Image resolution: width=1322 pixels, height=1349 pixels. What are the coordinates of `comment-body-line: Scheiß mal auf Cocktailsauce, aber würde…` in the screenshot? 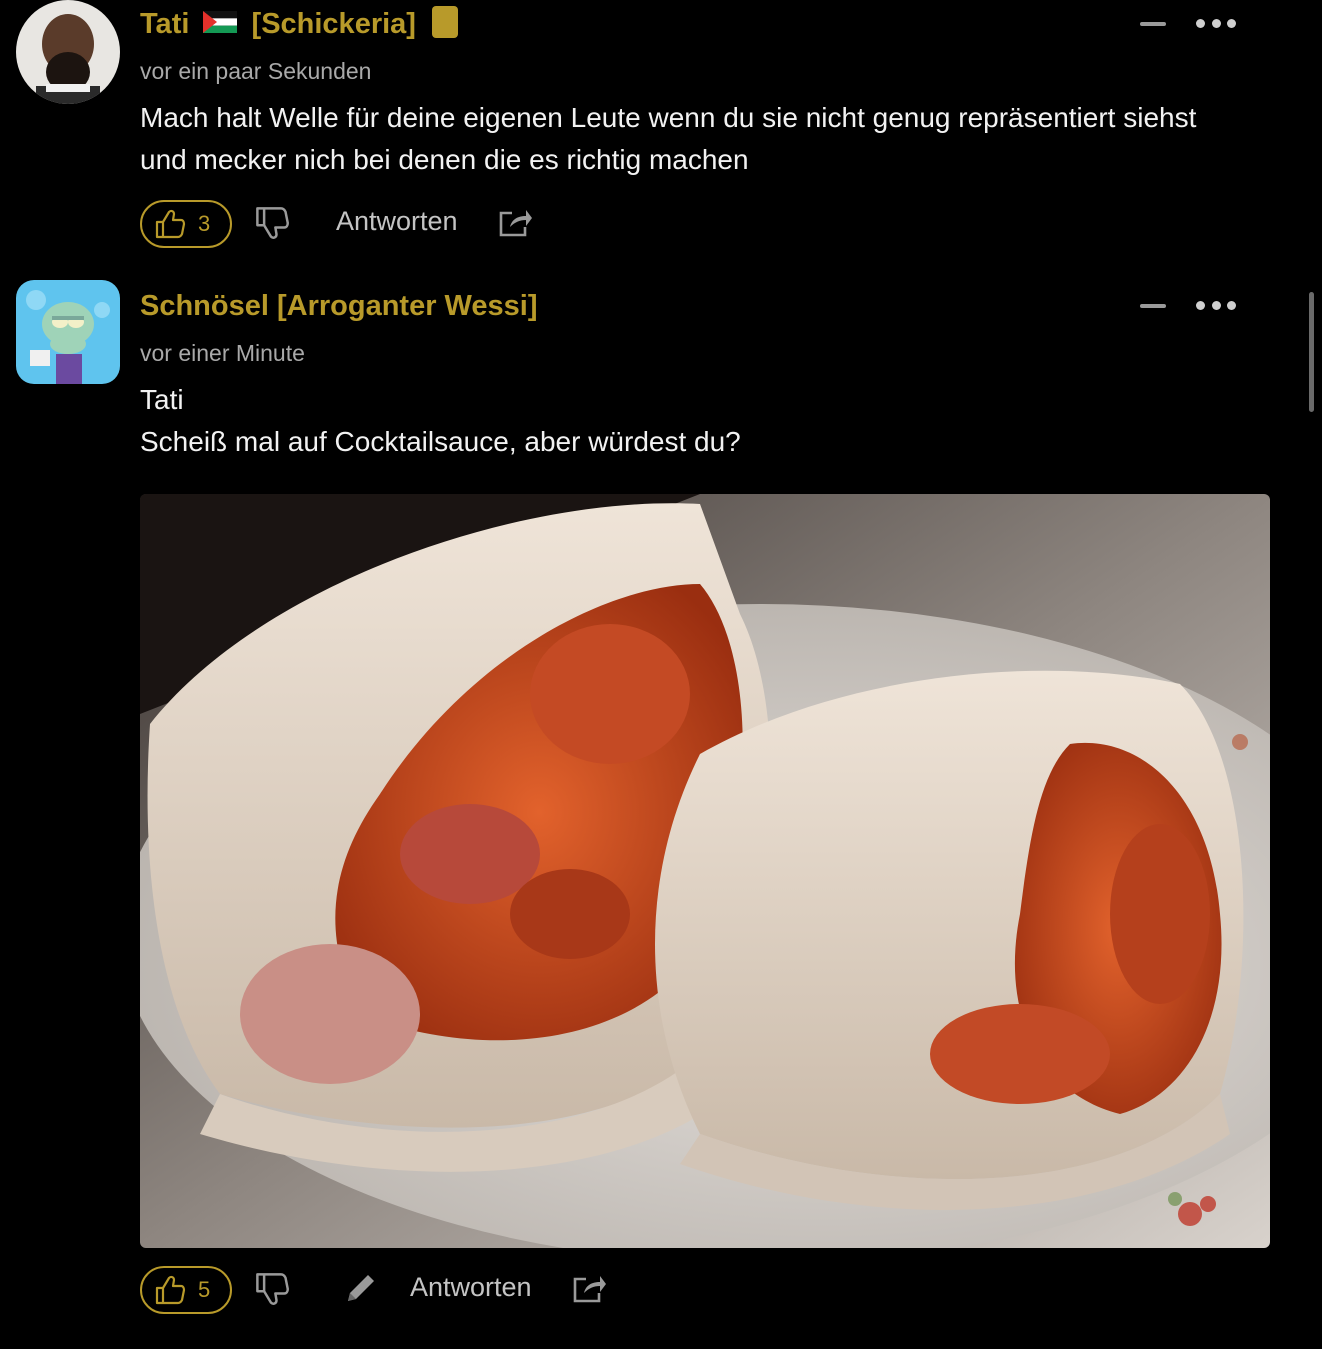 It's located at (440, 441).